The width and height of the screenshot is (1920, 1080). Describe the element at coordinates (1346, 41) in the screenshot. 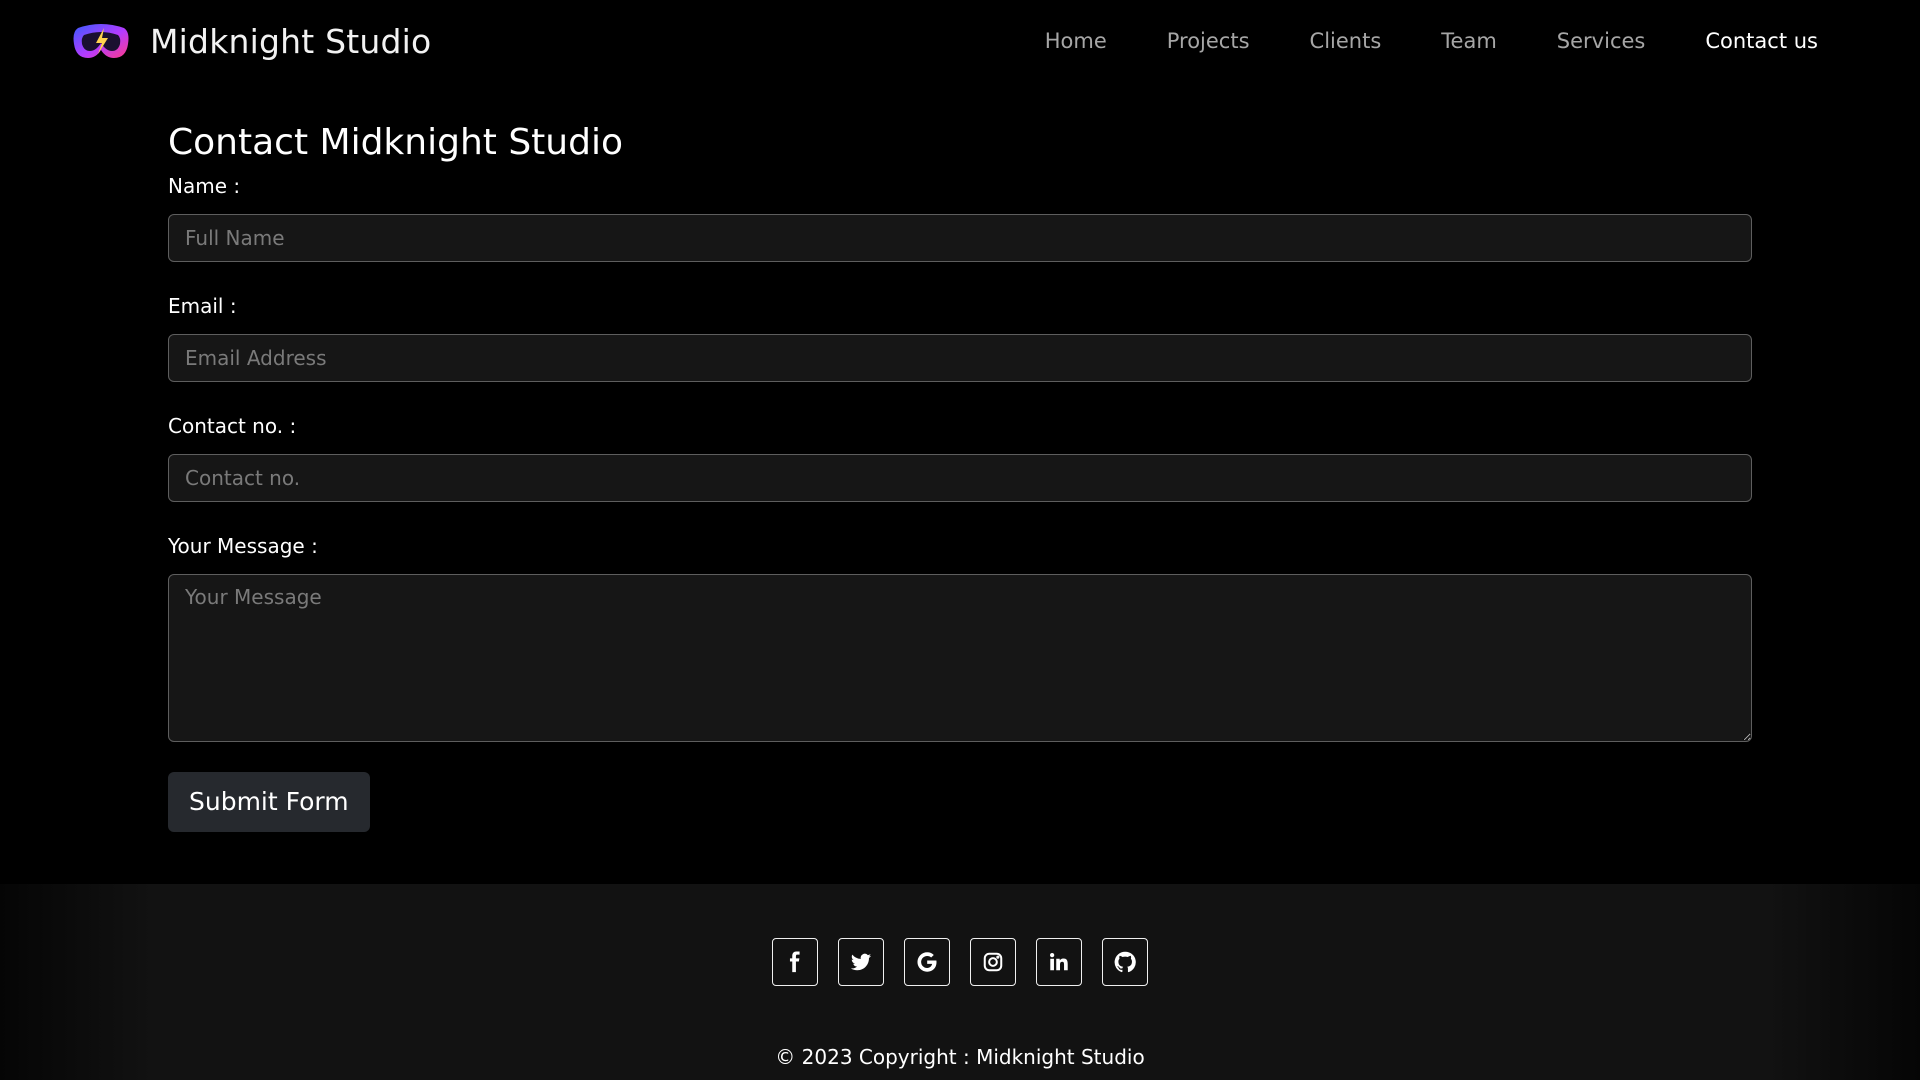

I see `nav-item-clients: Clients` at that location.